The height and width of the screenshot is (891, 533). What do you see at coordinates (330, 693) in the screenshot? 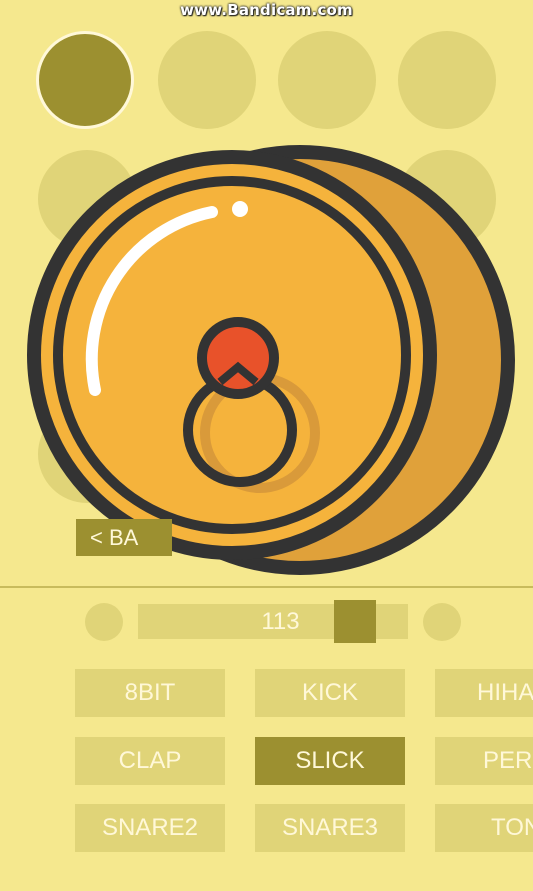
I see `sound-button-kick: KICK` at bounding box center [330, 693].